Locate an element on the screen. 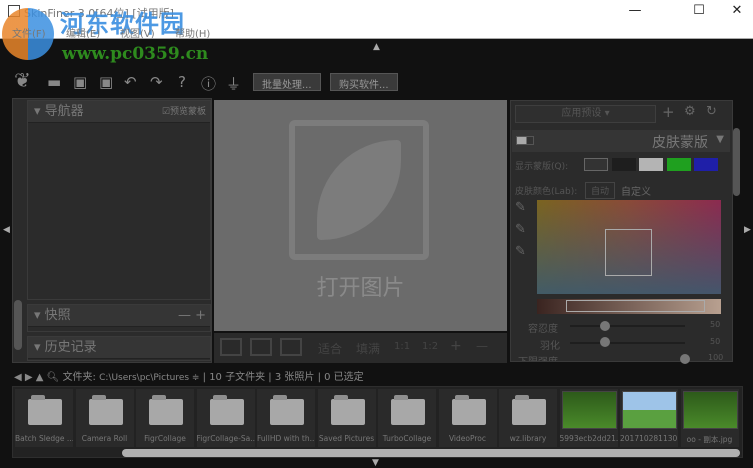 Image resolution: width=753 pixels, height=468 pixels. save-as-icon: ▣ is located at coordinates (106, 82).